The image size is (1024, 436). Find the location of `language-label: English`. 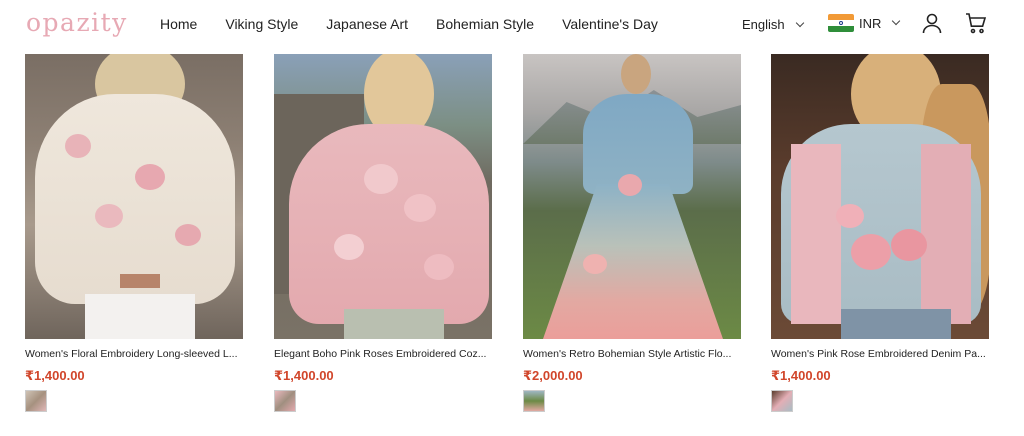

language-label: English is located at coordinates (763, 24).